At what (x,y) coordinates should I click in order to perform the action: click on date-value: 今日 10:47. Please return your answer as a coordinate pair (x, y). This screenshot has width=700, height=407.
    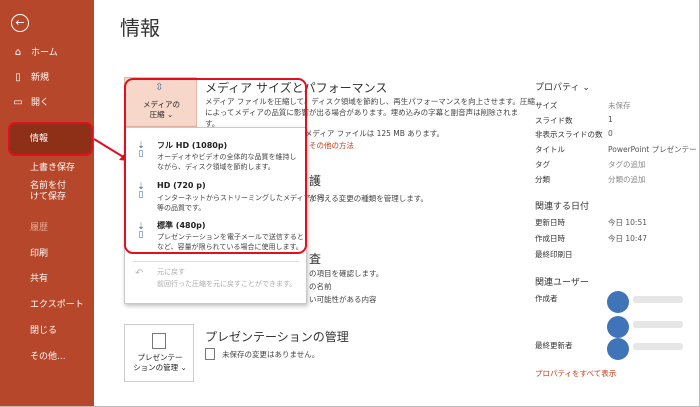
    Looking at the image, I should click on (627, 238).